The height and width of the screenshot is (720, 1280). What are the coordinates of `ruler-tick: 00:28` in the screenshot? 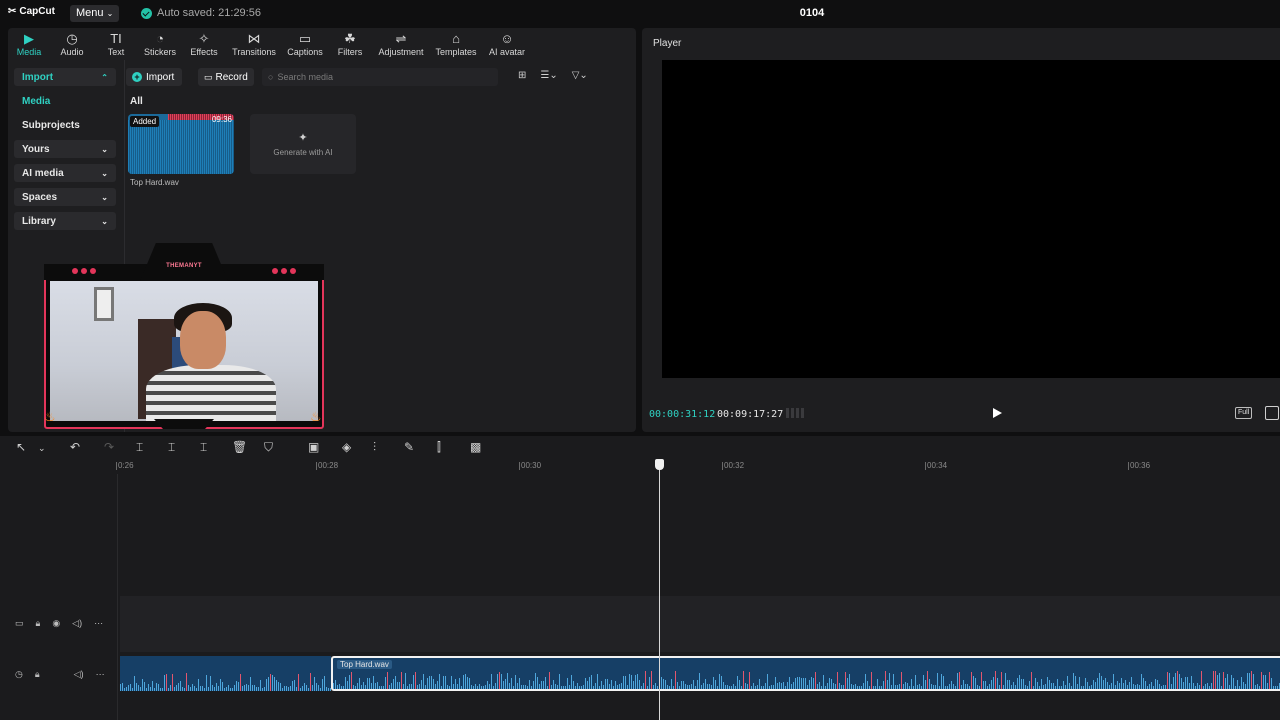 It's located at (327, 465).